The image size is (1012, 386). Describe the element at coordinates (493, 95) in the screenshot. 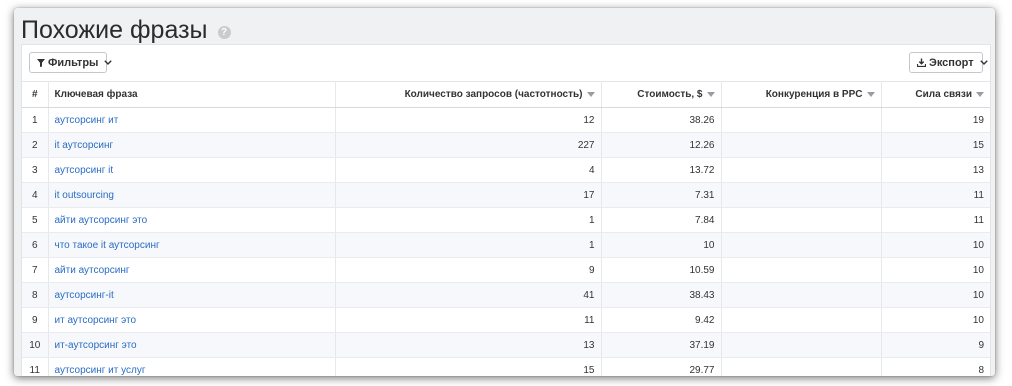

I see `column-header-queries-label: Количество запросов (частотность)` at that location.